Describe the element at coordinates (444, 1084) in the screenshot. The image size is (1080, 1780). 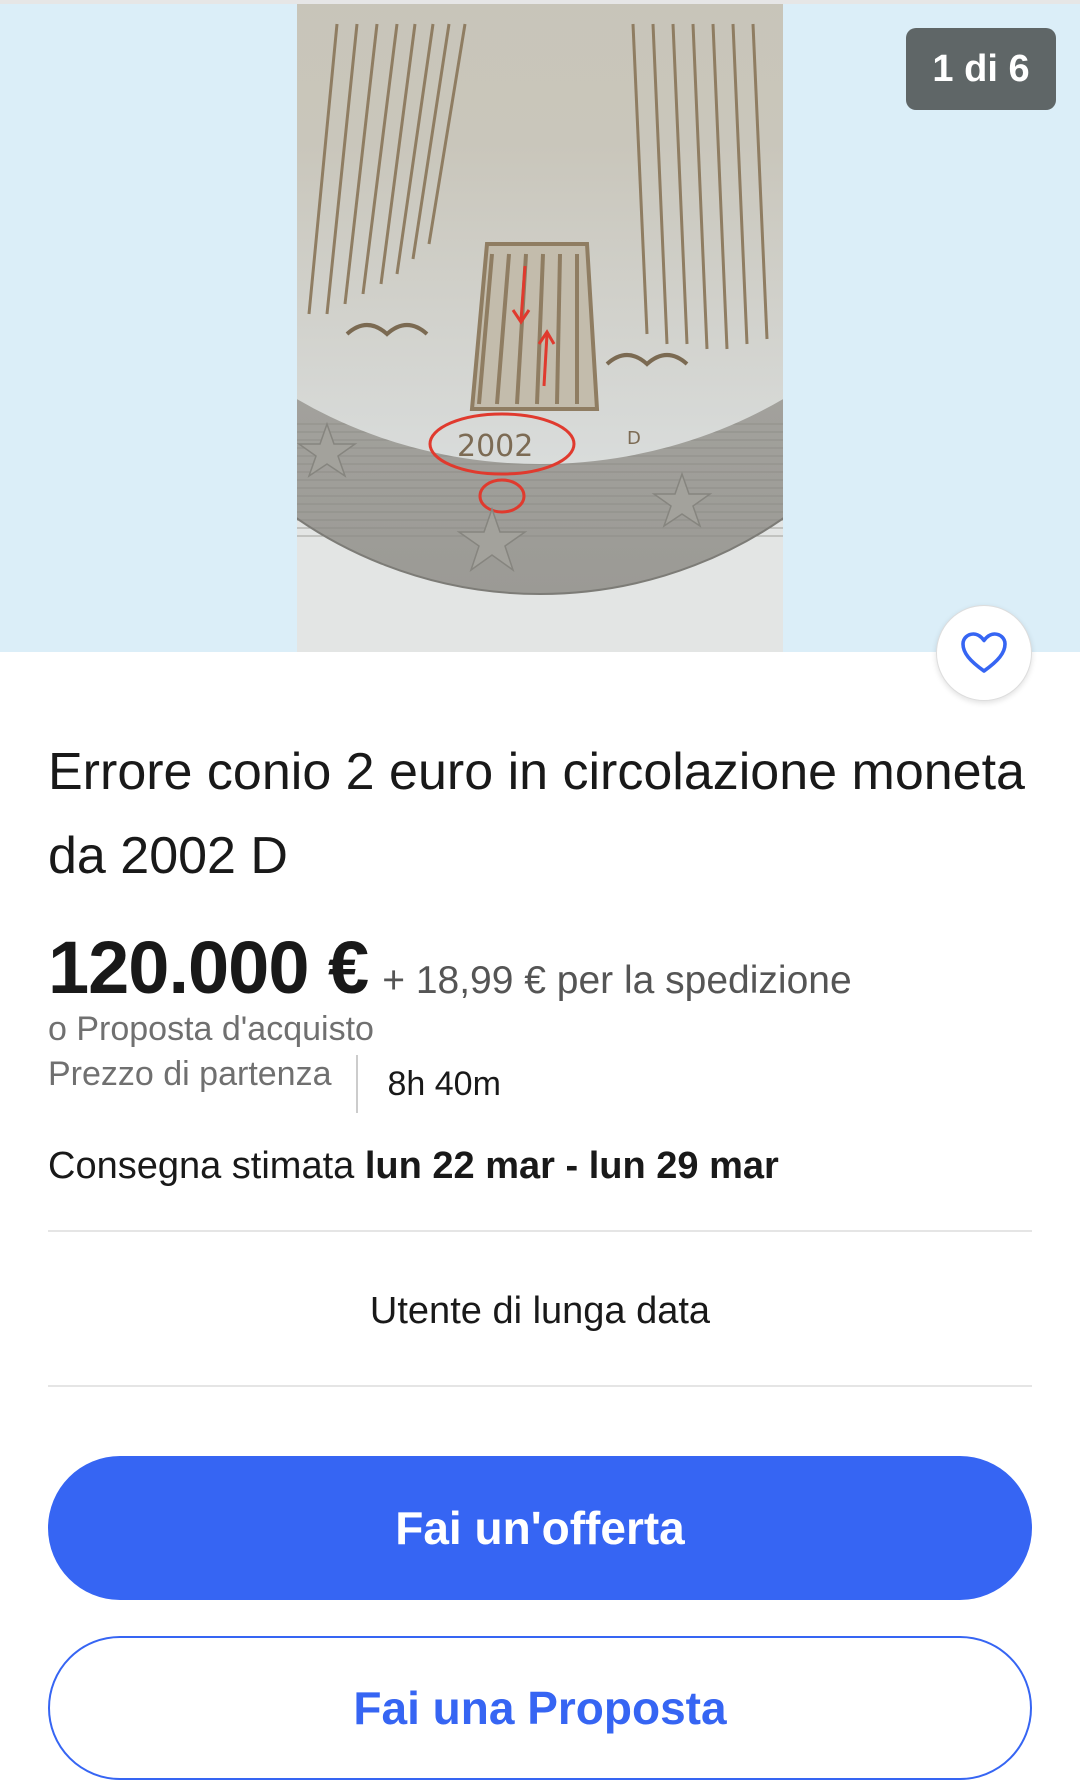
I see `time-left: 8h 40m` at that location.